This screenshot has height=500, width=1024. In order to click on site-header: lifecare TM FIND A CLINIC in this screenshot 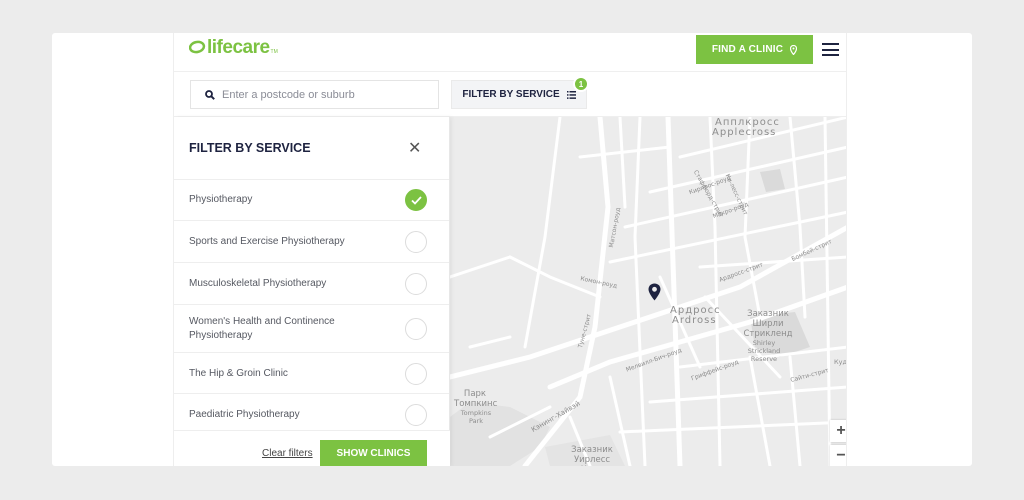, I will do `click(510, 52)`.